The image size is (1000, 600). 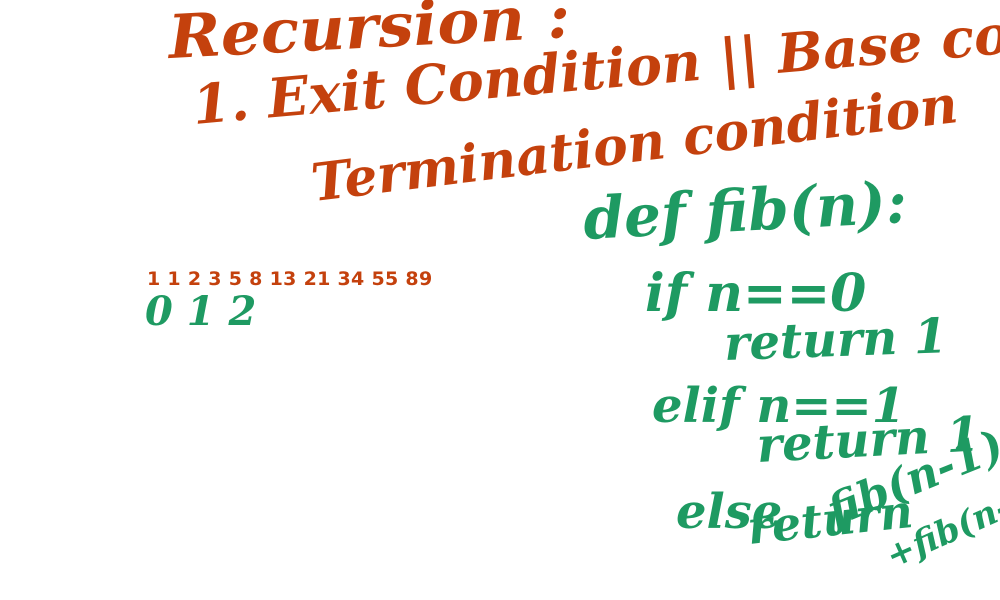 I want to click on code-line-def: def fib(n):, so click(x=745, y=210).